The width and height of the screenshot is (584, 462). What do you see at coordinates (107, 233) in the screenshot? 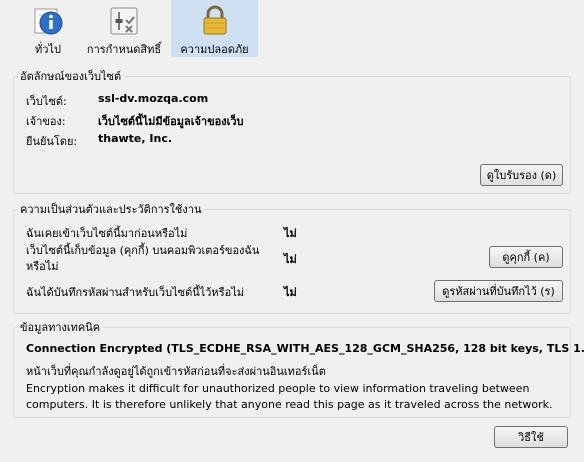
I see `visited-question: ฉันเคยเข้าเว็บไซต์นี้มาก่อนหรือไม่` at bounding box center [107, 233].